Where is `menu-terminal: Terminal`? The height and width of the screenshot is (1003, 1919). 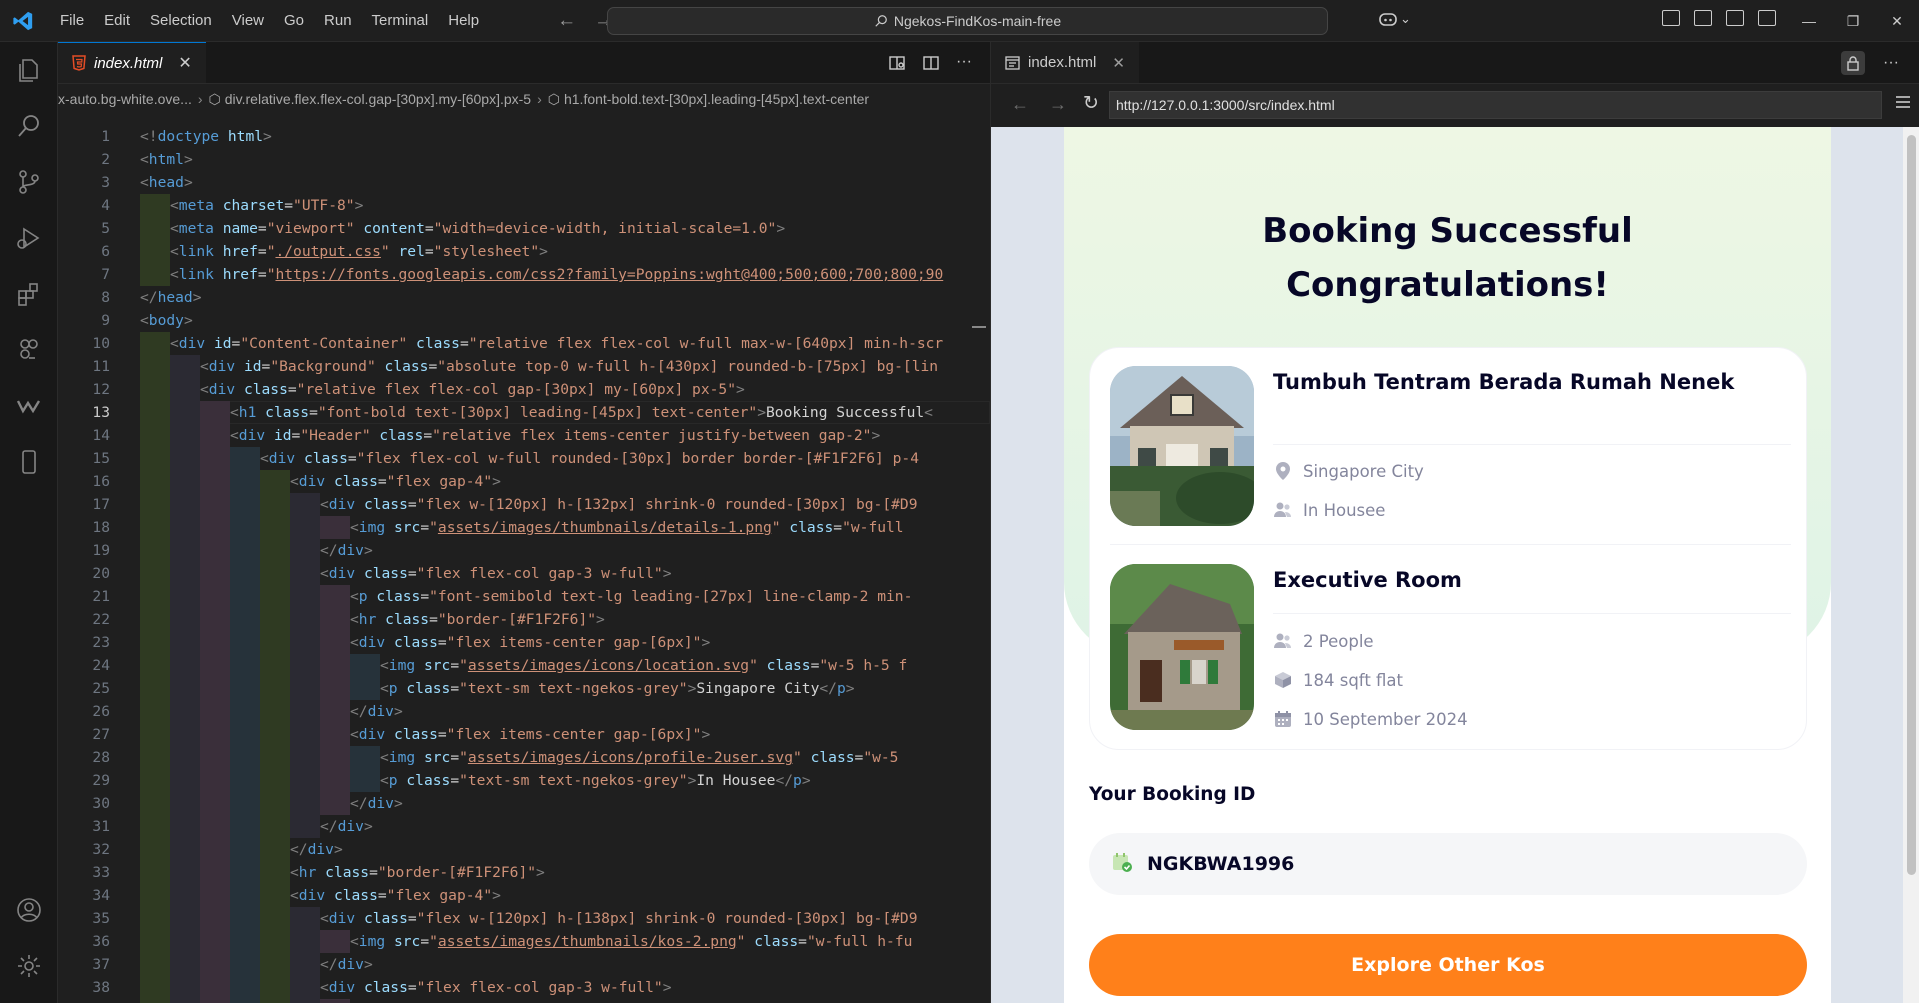 menu-terminal: Terminal is located at coordinates (400, 21).